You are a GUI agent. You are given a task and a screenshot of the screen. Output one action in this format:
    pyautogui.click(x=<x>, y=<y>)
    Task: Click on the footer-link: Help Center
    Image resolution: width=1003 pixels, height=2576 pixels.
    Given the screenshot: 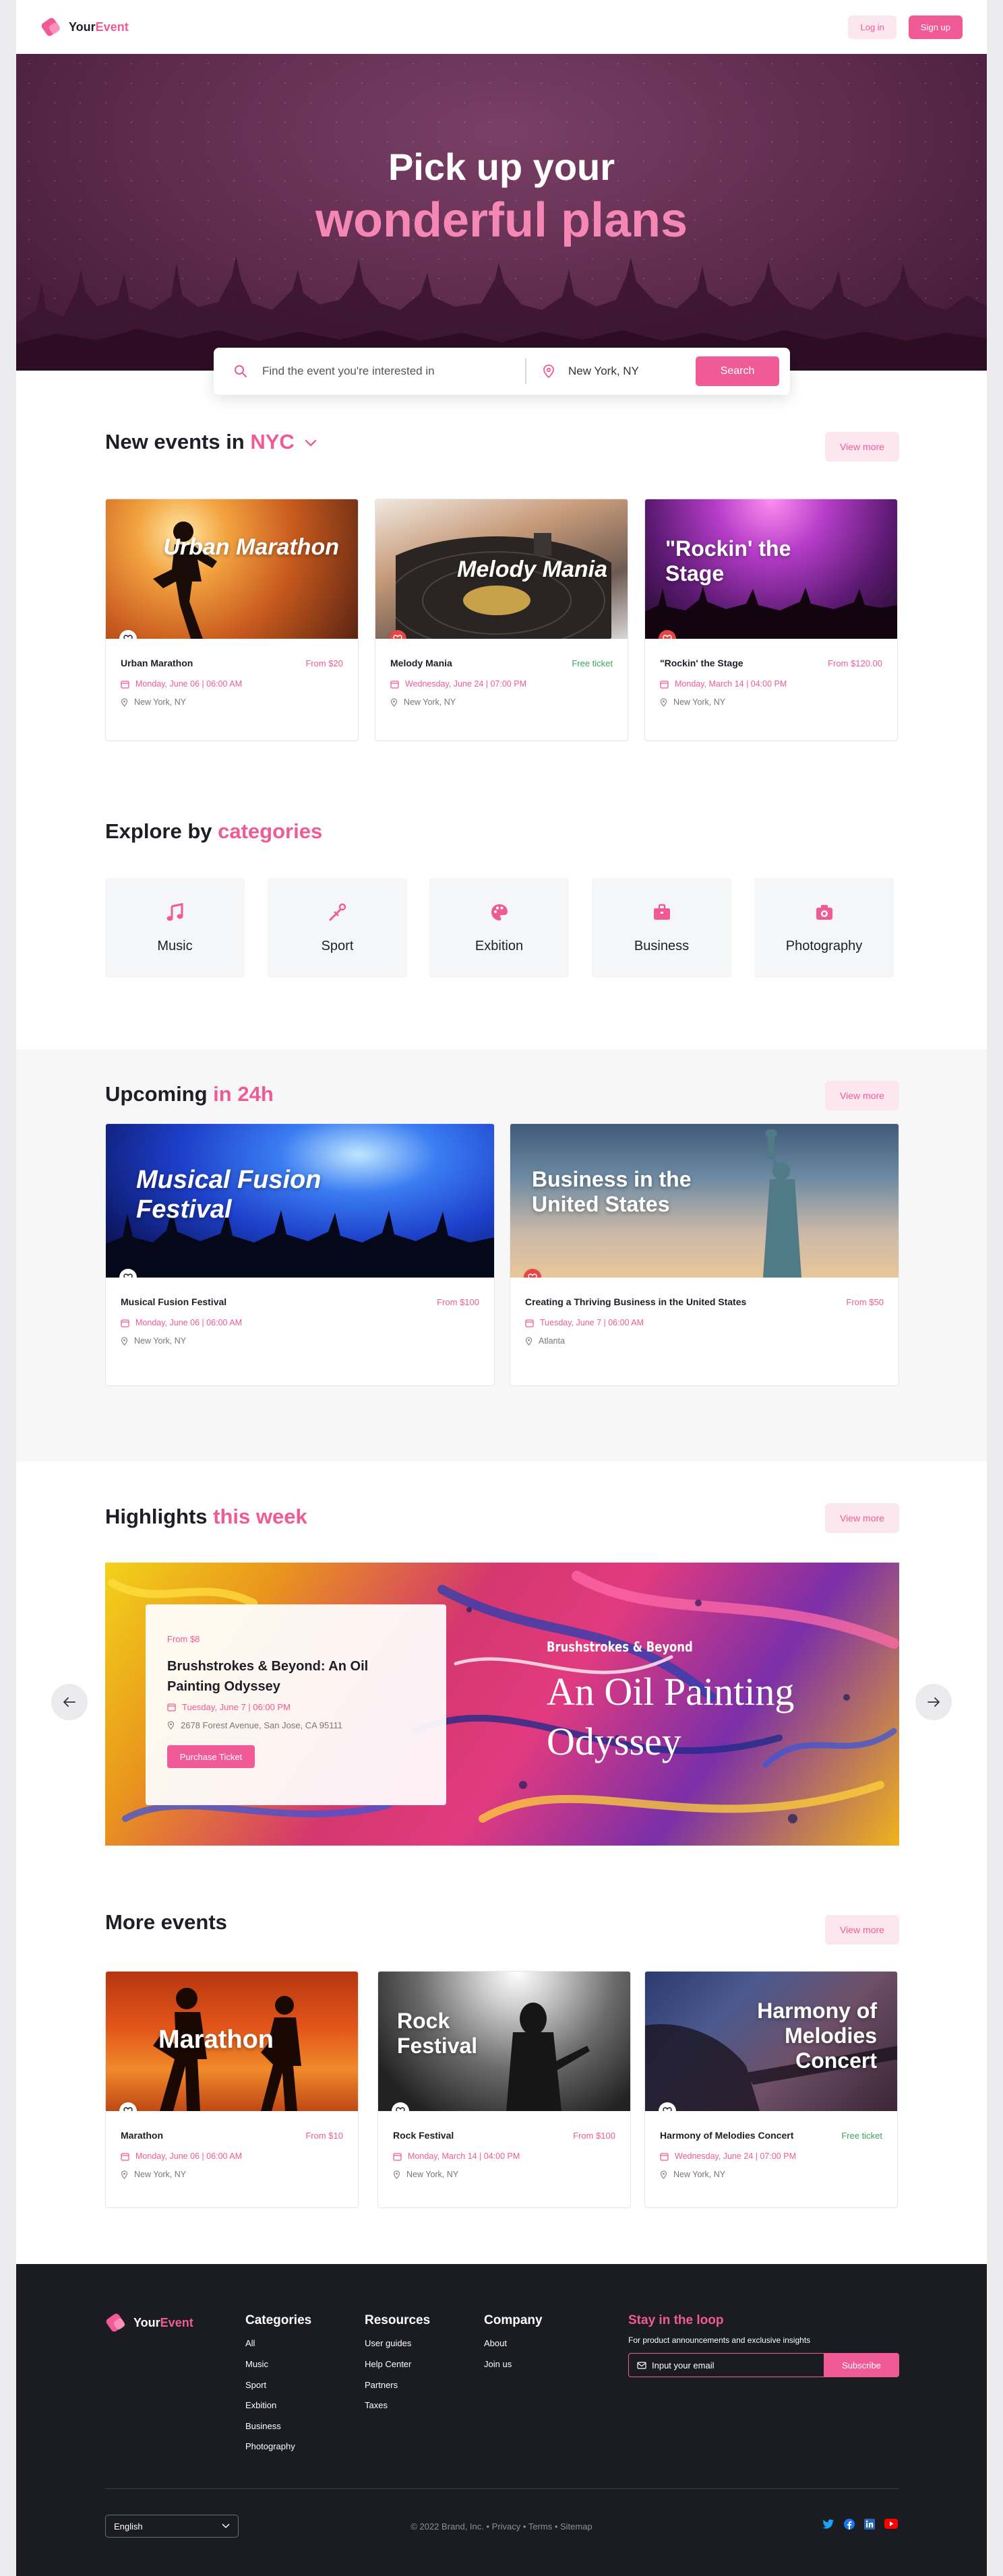 What is the action you would take?
    pyautogui.click(x=388, y=2364)
    